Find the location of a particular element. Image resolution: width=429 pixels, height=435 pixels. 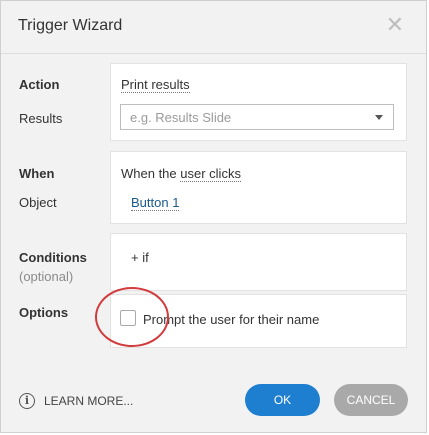

action-label: Action is located at coordinates (39, 84).